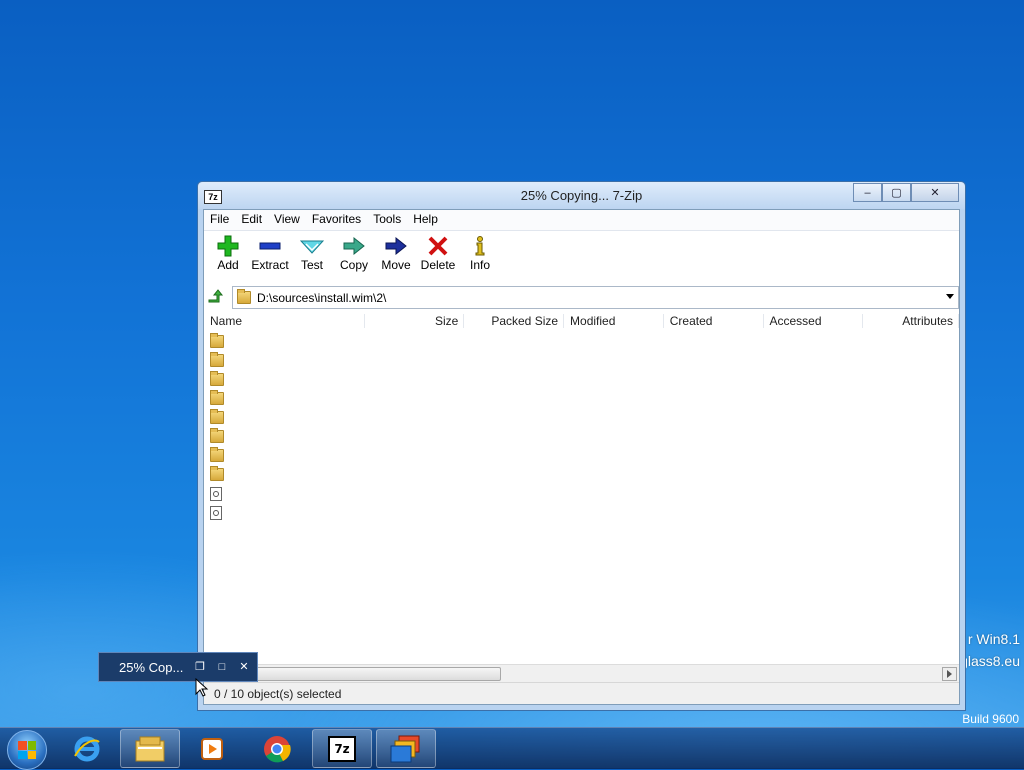 The height and width of the screenshot is (770, 1024). I want to click on taskbar-stacked-windows, so click(406, 748).